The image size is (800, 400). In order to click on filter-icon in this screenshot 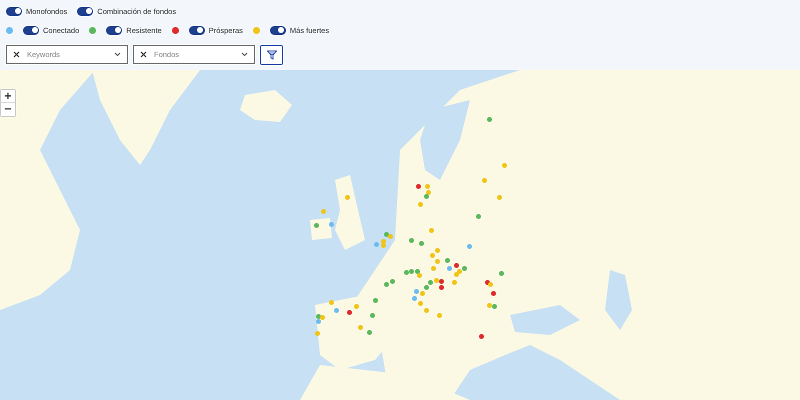, I will do `click(271, 55)`.